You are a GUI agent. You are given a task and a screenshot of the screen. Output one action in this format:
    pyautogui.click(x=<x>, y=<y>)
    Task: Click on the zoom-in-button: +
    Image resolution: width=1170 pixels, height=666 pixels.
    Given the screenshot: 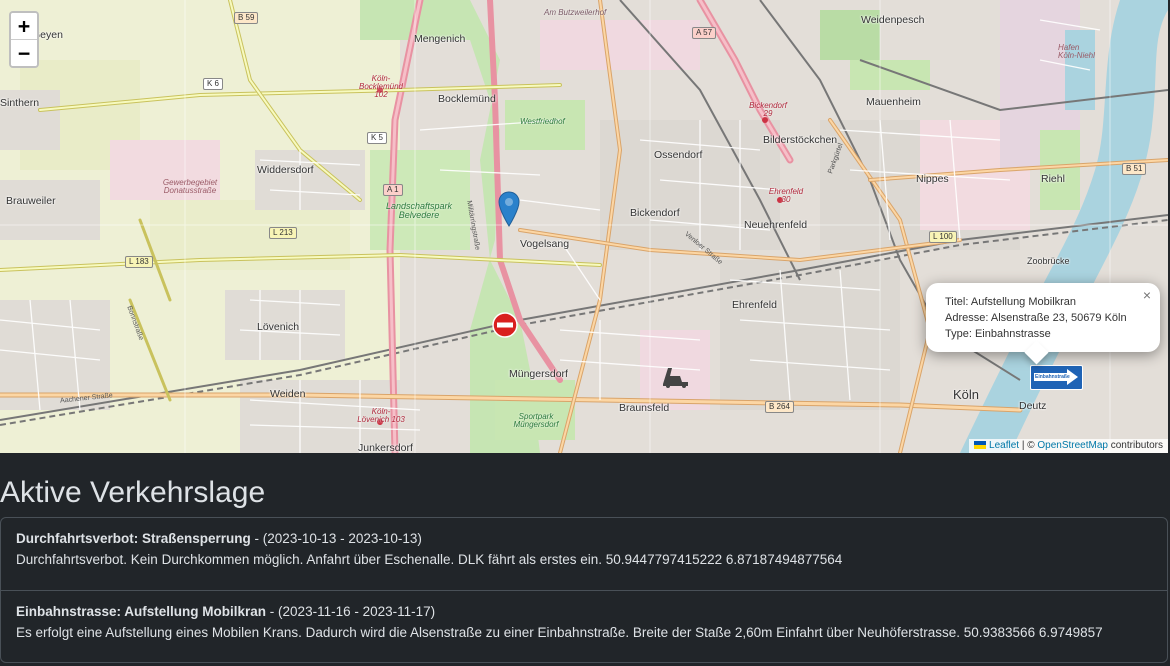 What is the action you would take?
    pyautogui.click(x=24, y=26)
    